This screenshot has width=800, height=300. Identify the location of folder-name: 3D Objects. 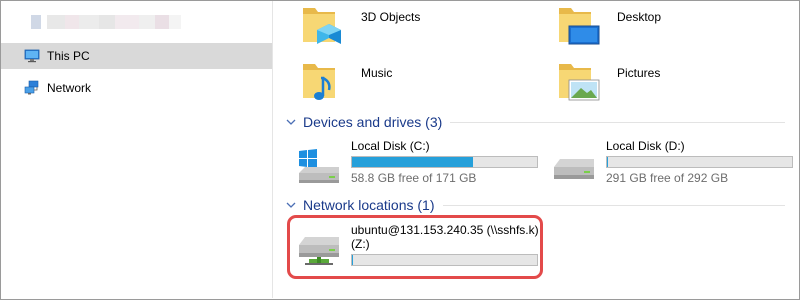
(391, 17).